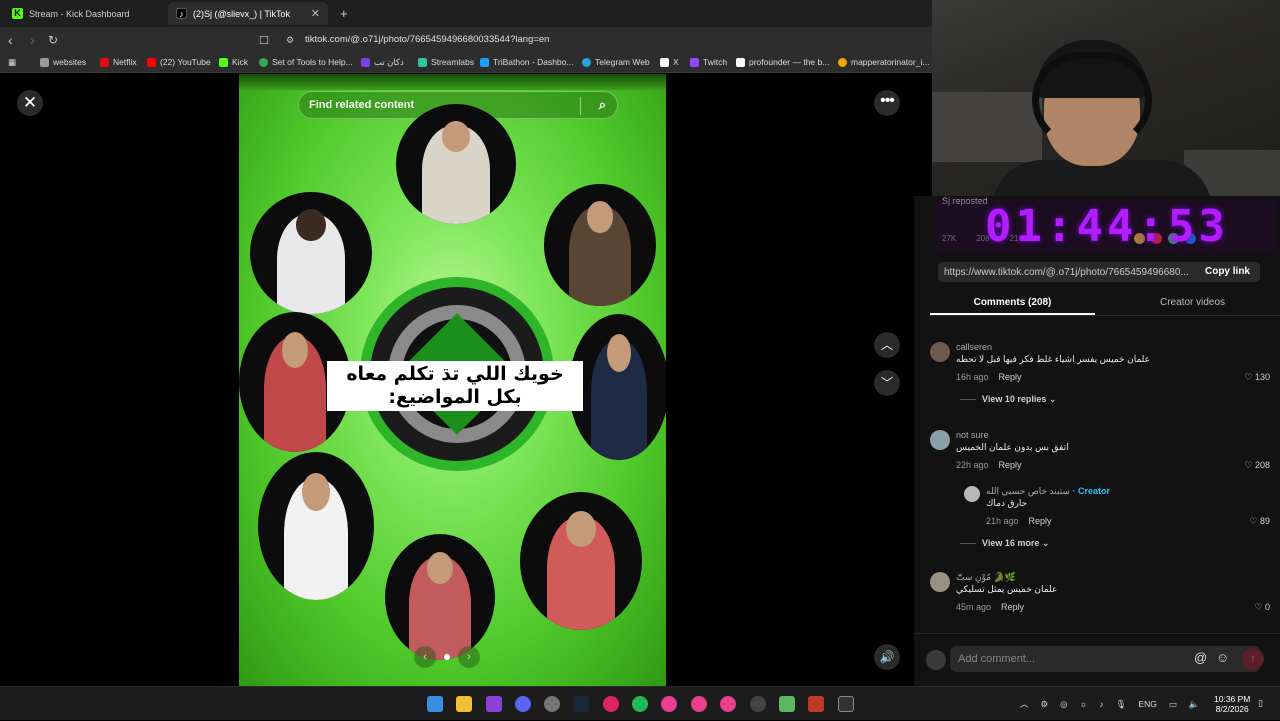  I want to click on browser-icon, so click(494, 704).